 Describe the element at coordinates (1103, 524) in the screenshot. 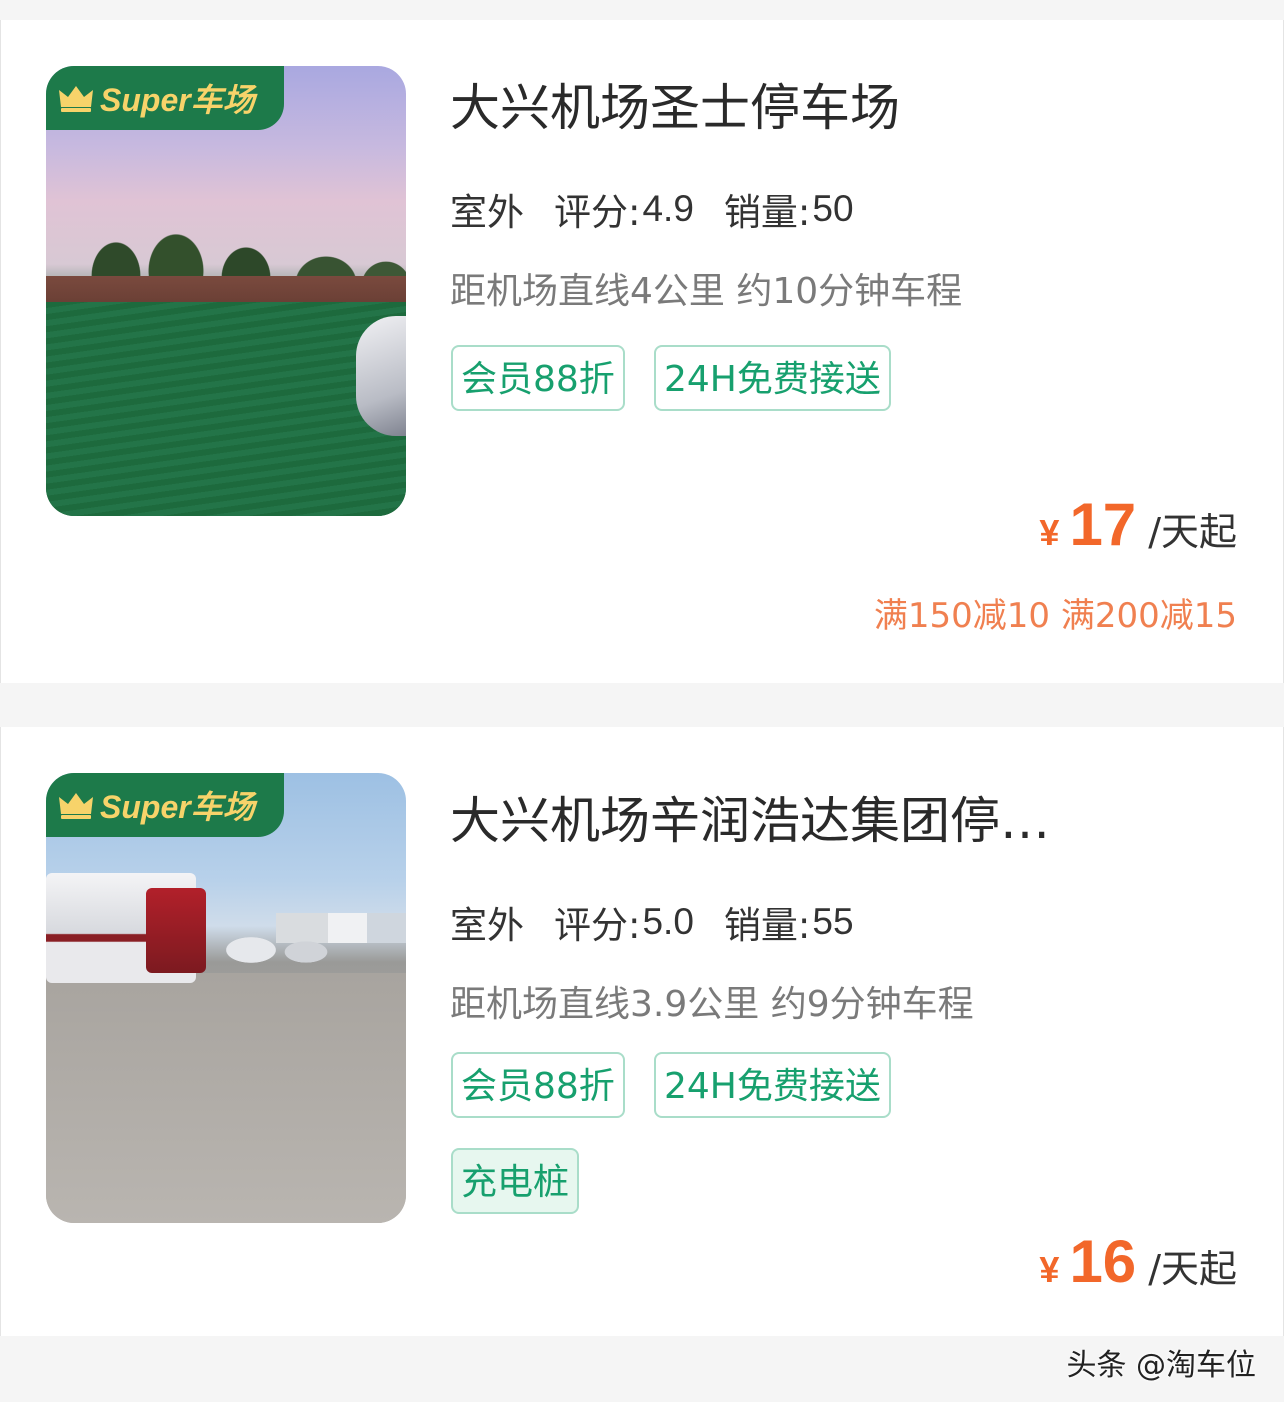

I see `price-amount: 17` at that location.